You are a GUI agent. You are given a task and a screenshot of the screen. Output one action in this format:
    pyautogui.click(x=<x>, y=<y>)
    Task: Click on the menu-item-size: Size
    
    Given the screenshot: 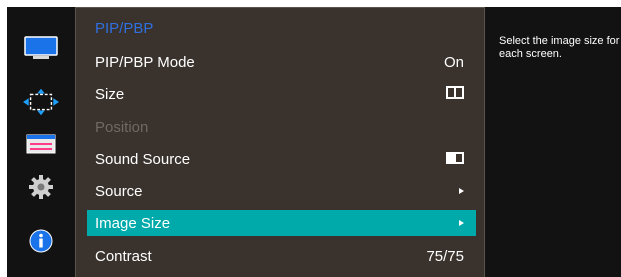 What is the action you would take?
    pyautogui.click(x=281, y=94)
    